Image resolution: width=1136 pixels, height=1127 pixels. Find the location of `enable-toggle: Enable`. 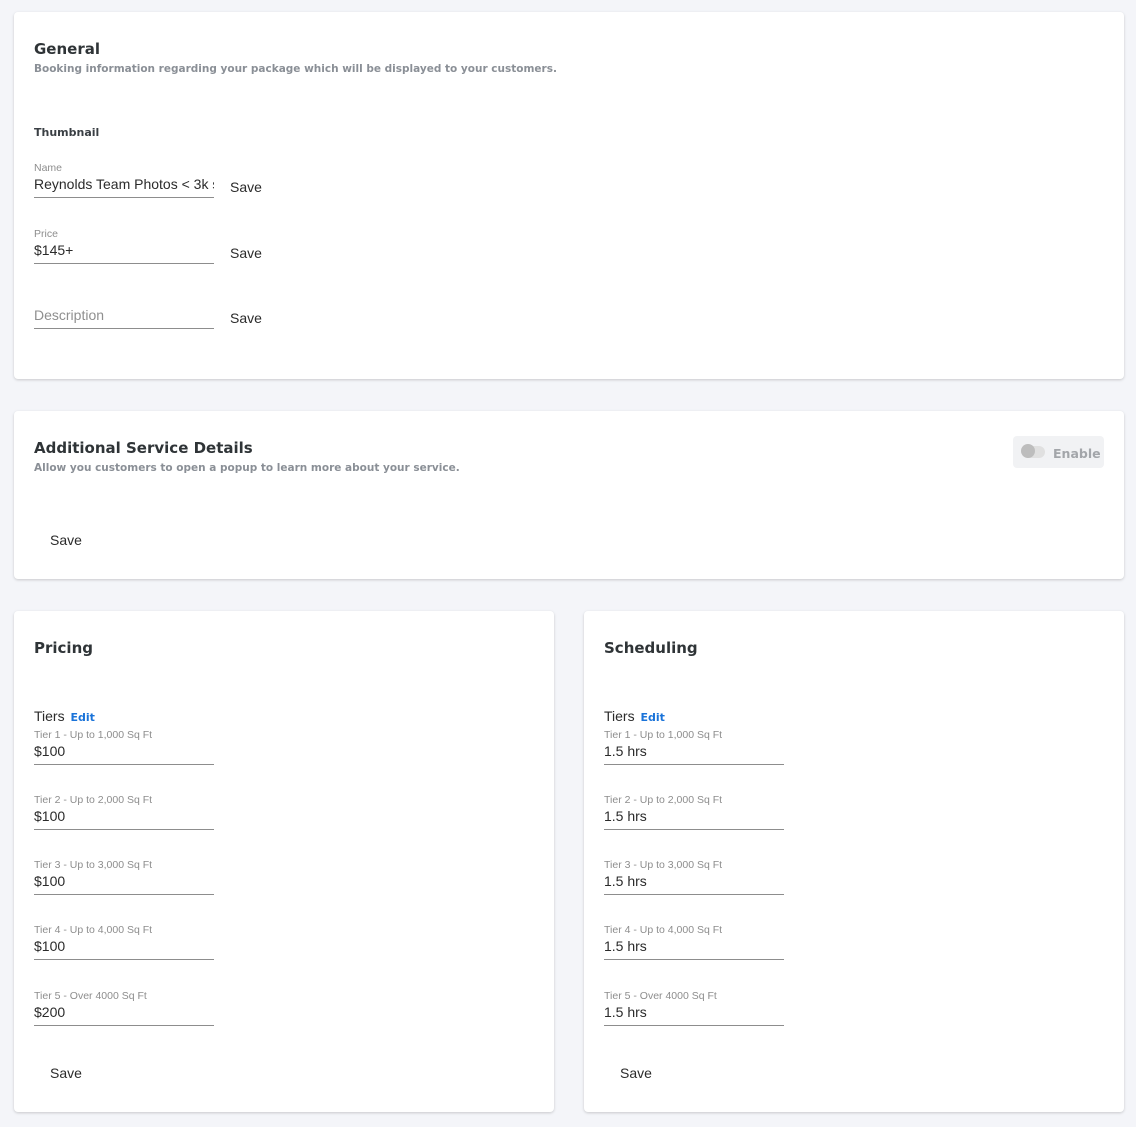

enable-toggle: Enable is located at coordinates (1058, 452).